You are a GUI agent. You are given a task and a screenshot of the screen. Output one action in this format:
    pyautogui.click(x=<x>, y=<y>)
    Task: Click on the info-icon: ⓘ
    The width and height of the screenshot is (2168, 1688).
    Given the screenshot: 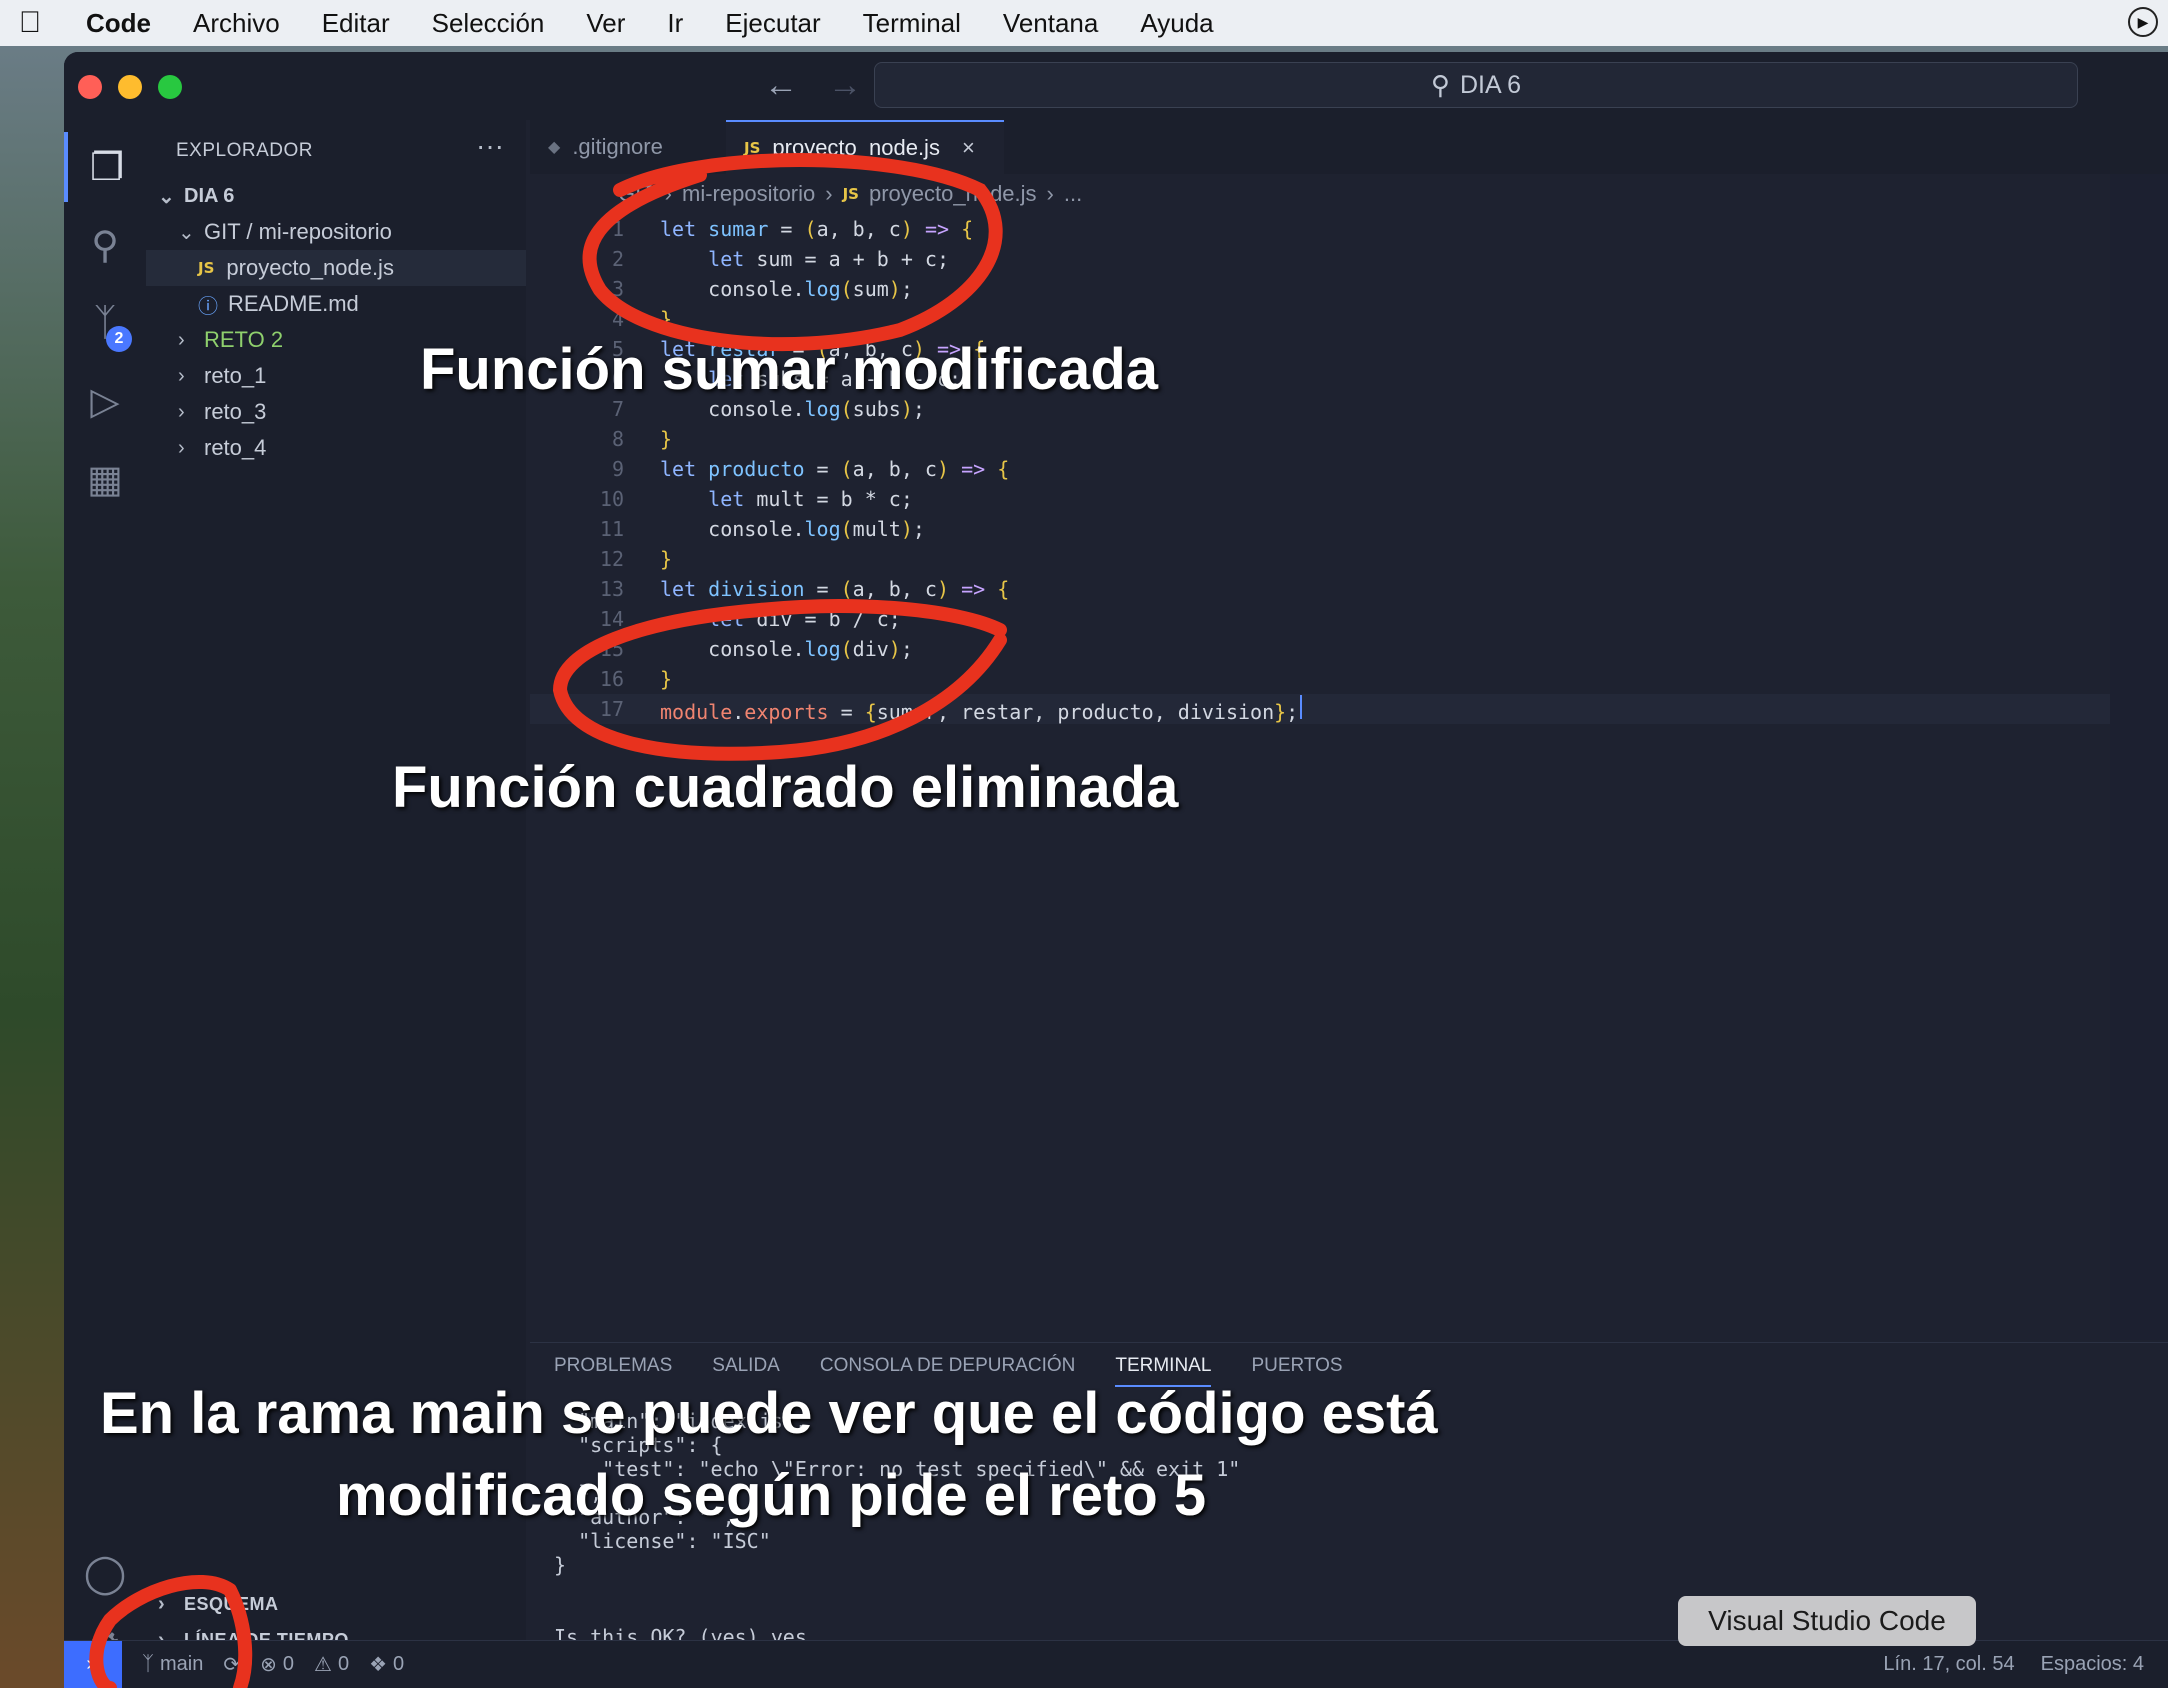 What is the action you would take?
    pyautogui.click(x=208, y=306)
    